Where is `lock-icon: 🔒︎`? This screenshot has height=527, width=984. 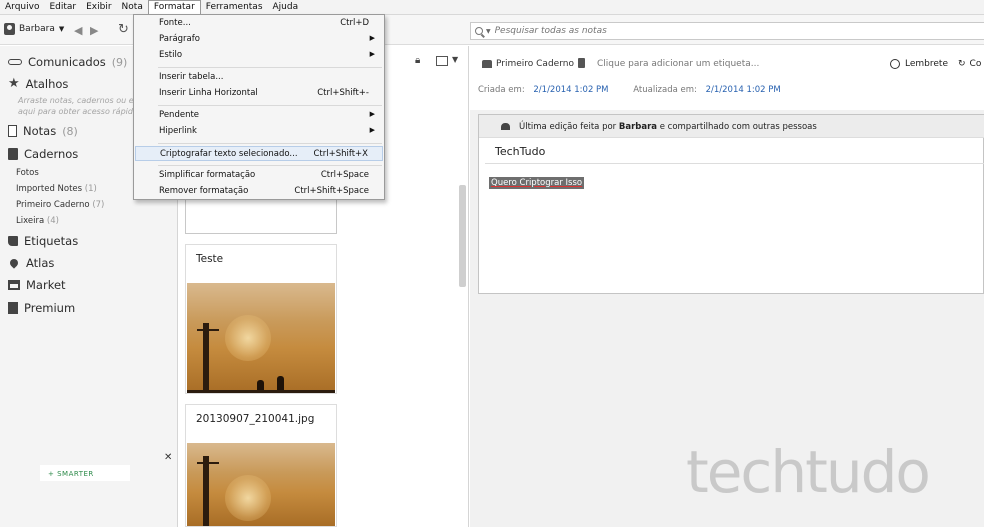 lock-icon: 🔒︎ is located at coordinates (417, 60).